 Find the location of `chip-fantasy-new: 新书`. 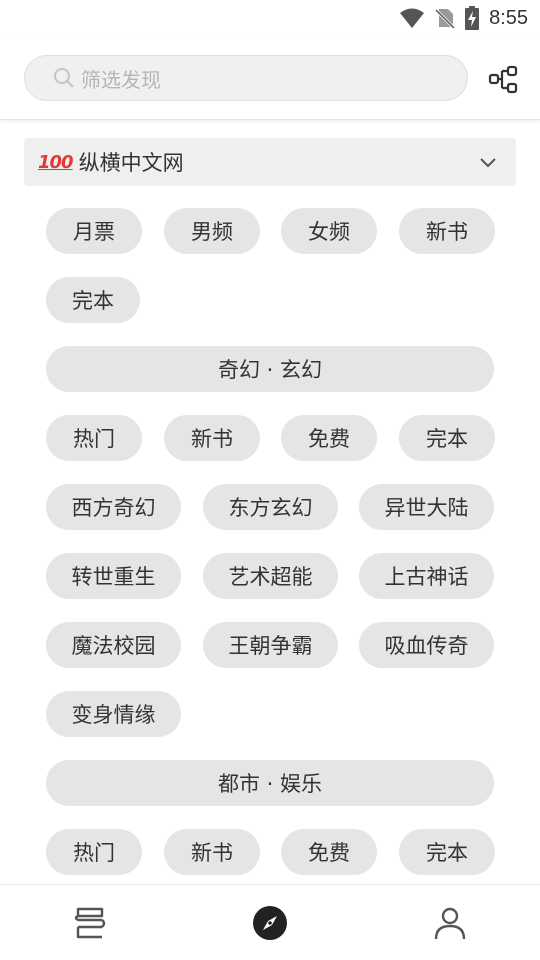

chip-fantasy-new: 新书 is located at coordinates (212, 438).